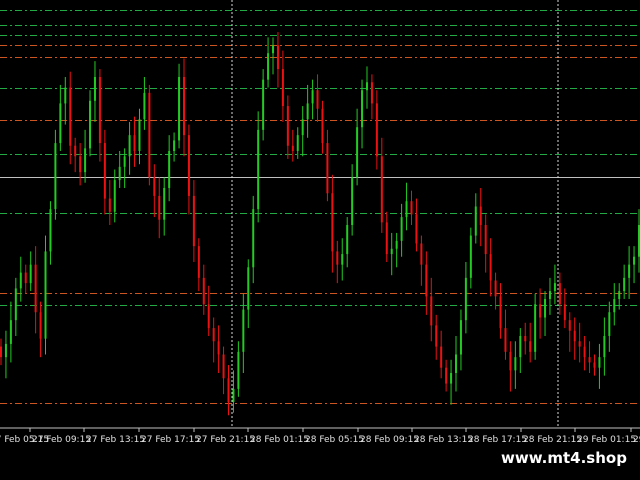 The width and height of the screenshot is (640, 480). Describe the element at coordinates (636, 440) in the screenshot. I see `time-tick-label: 29` at that location.